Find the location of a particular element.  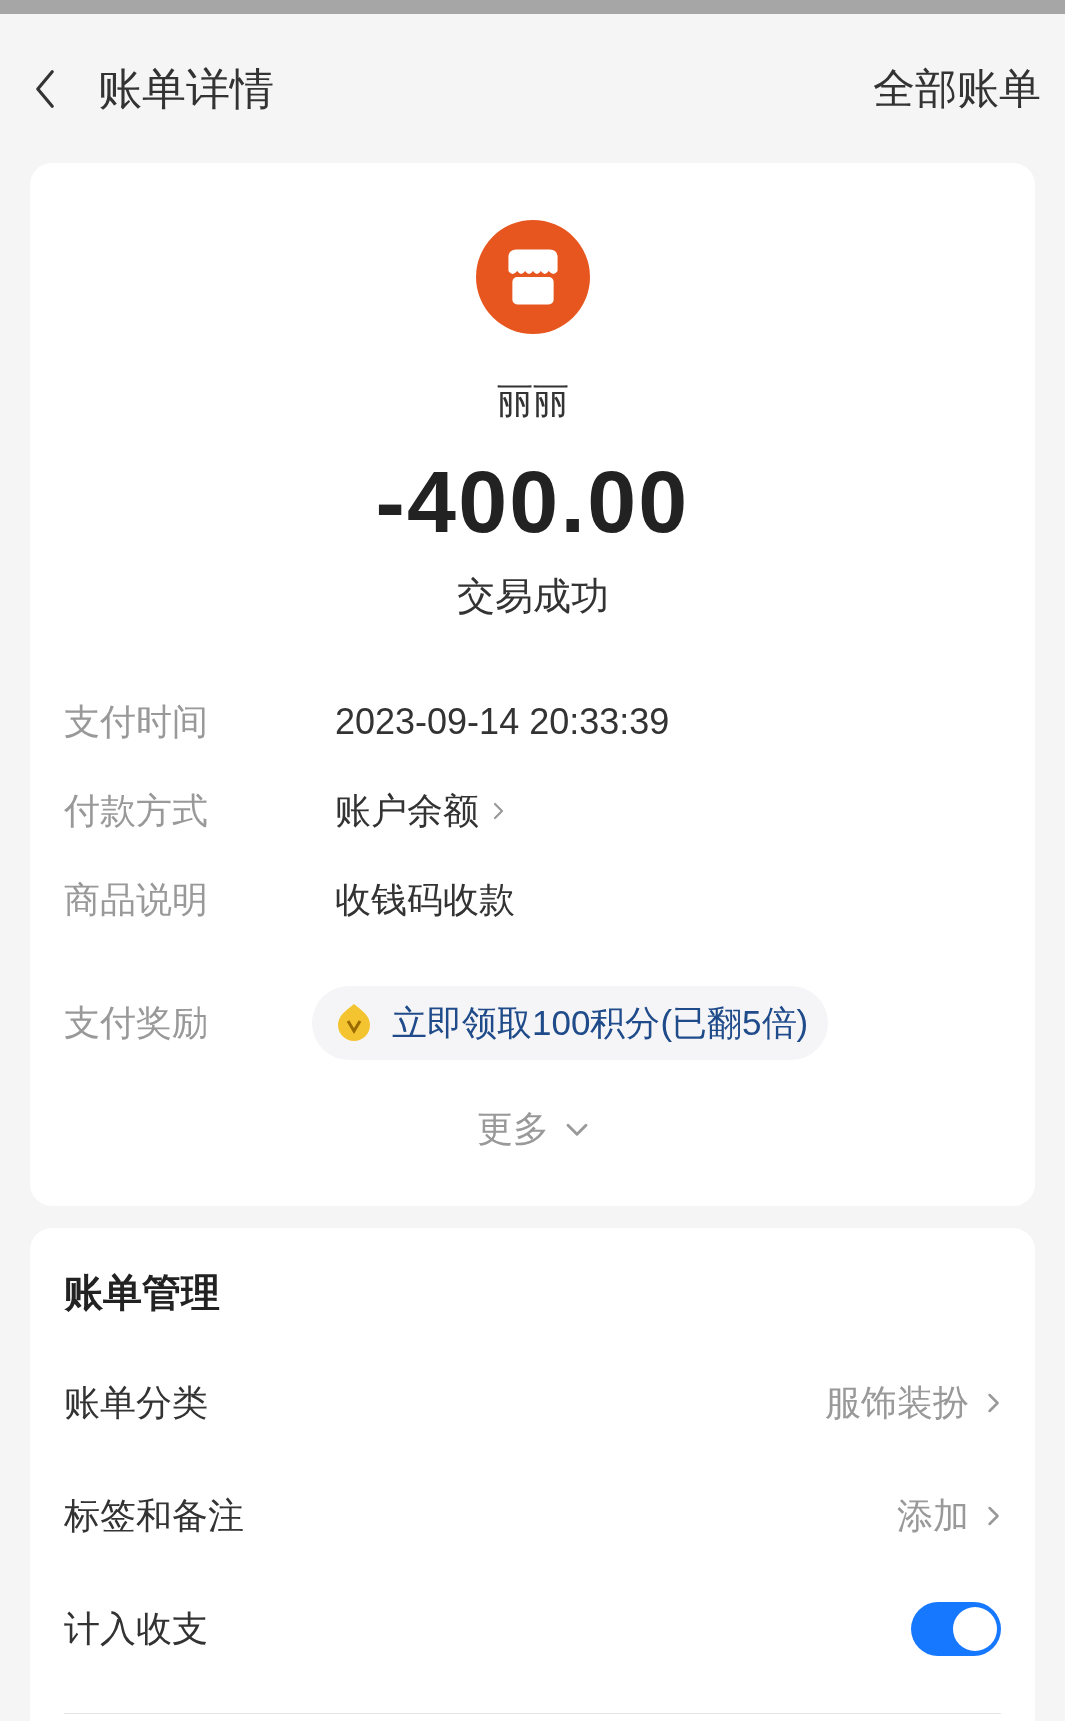

row-label: 标签和备注 is located at coordinates (154, 1515).